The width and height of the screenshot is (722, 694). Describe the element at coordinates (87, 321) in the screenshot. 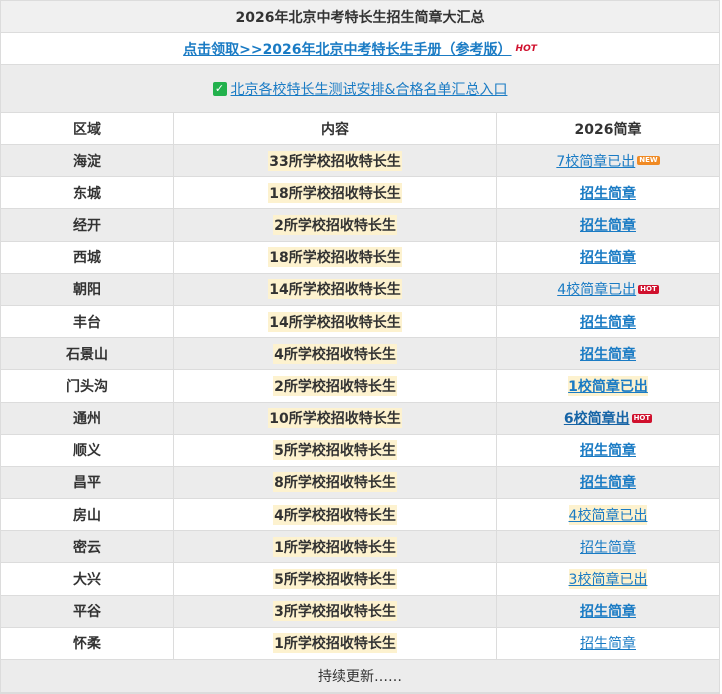

I see `region-cell: 丰台` at that location.